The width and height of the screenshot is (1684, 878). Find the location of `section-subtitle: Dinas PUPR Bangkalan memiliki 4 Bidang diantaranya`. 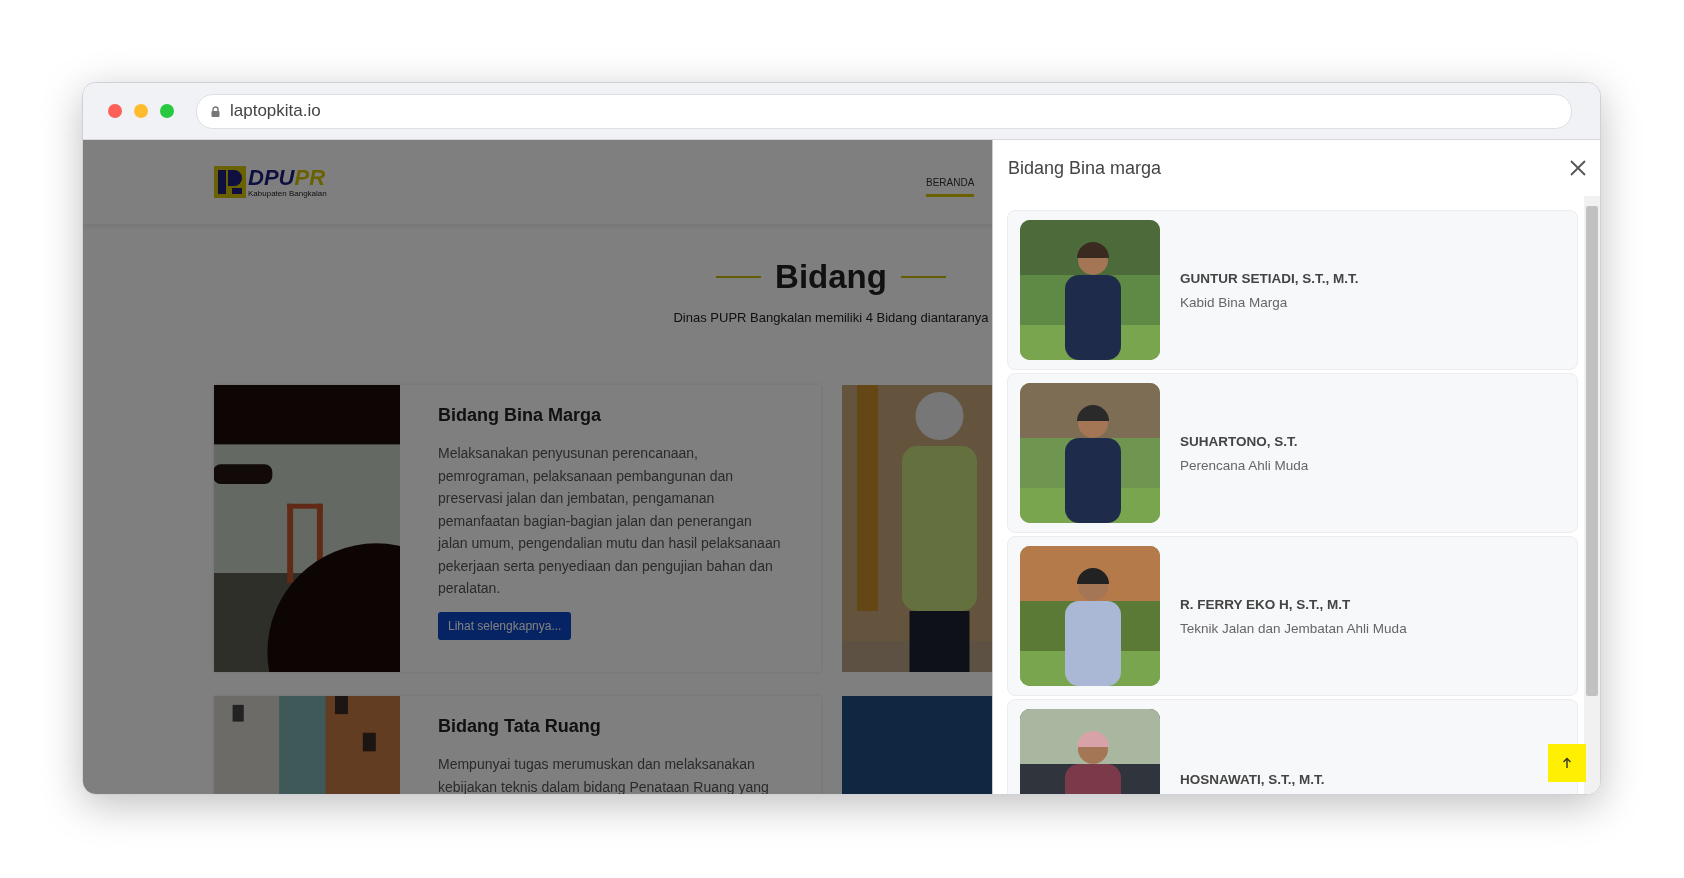

section-subtitle: Dinas PUPR Bangkalan memiliki 4 Bidang diantaranya is located at coordinates (831, 317).